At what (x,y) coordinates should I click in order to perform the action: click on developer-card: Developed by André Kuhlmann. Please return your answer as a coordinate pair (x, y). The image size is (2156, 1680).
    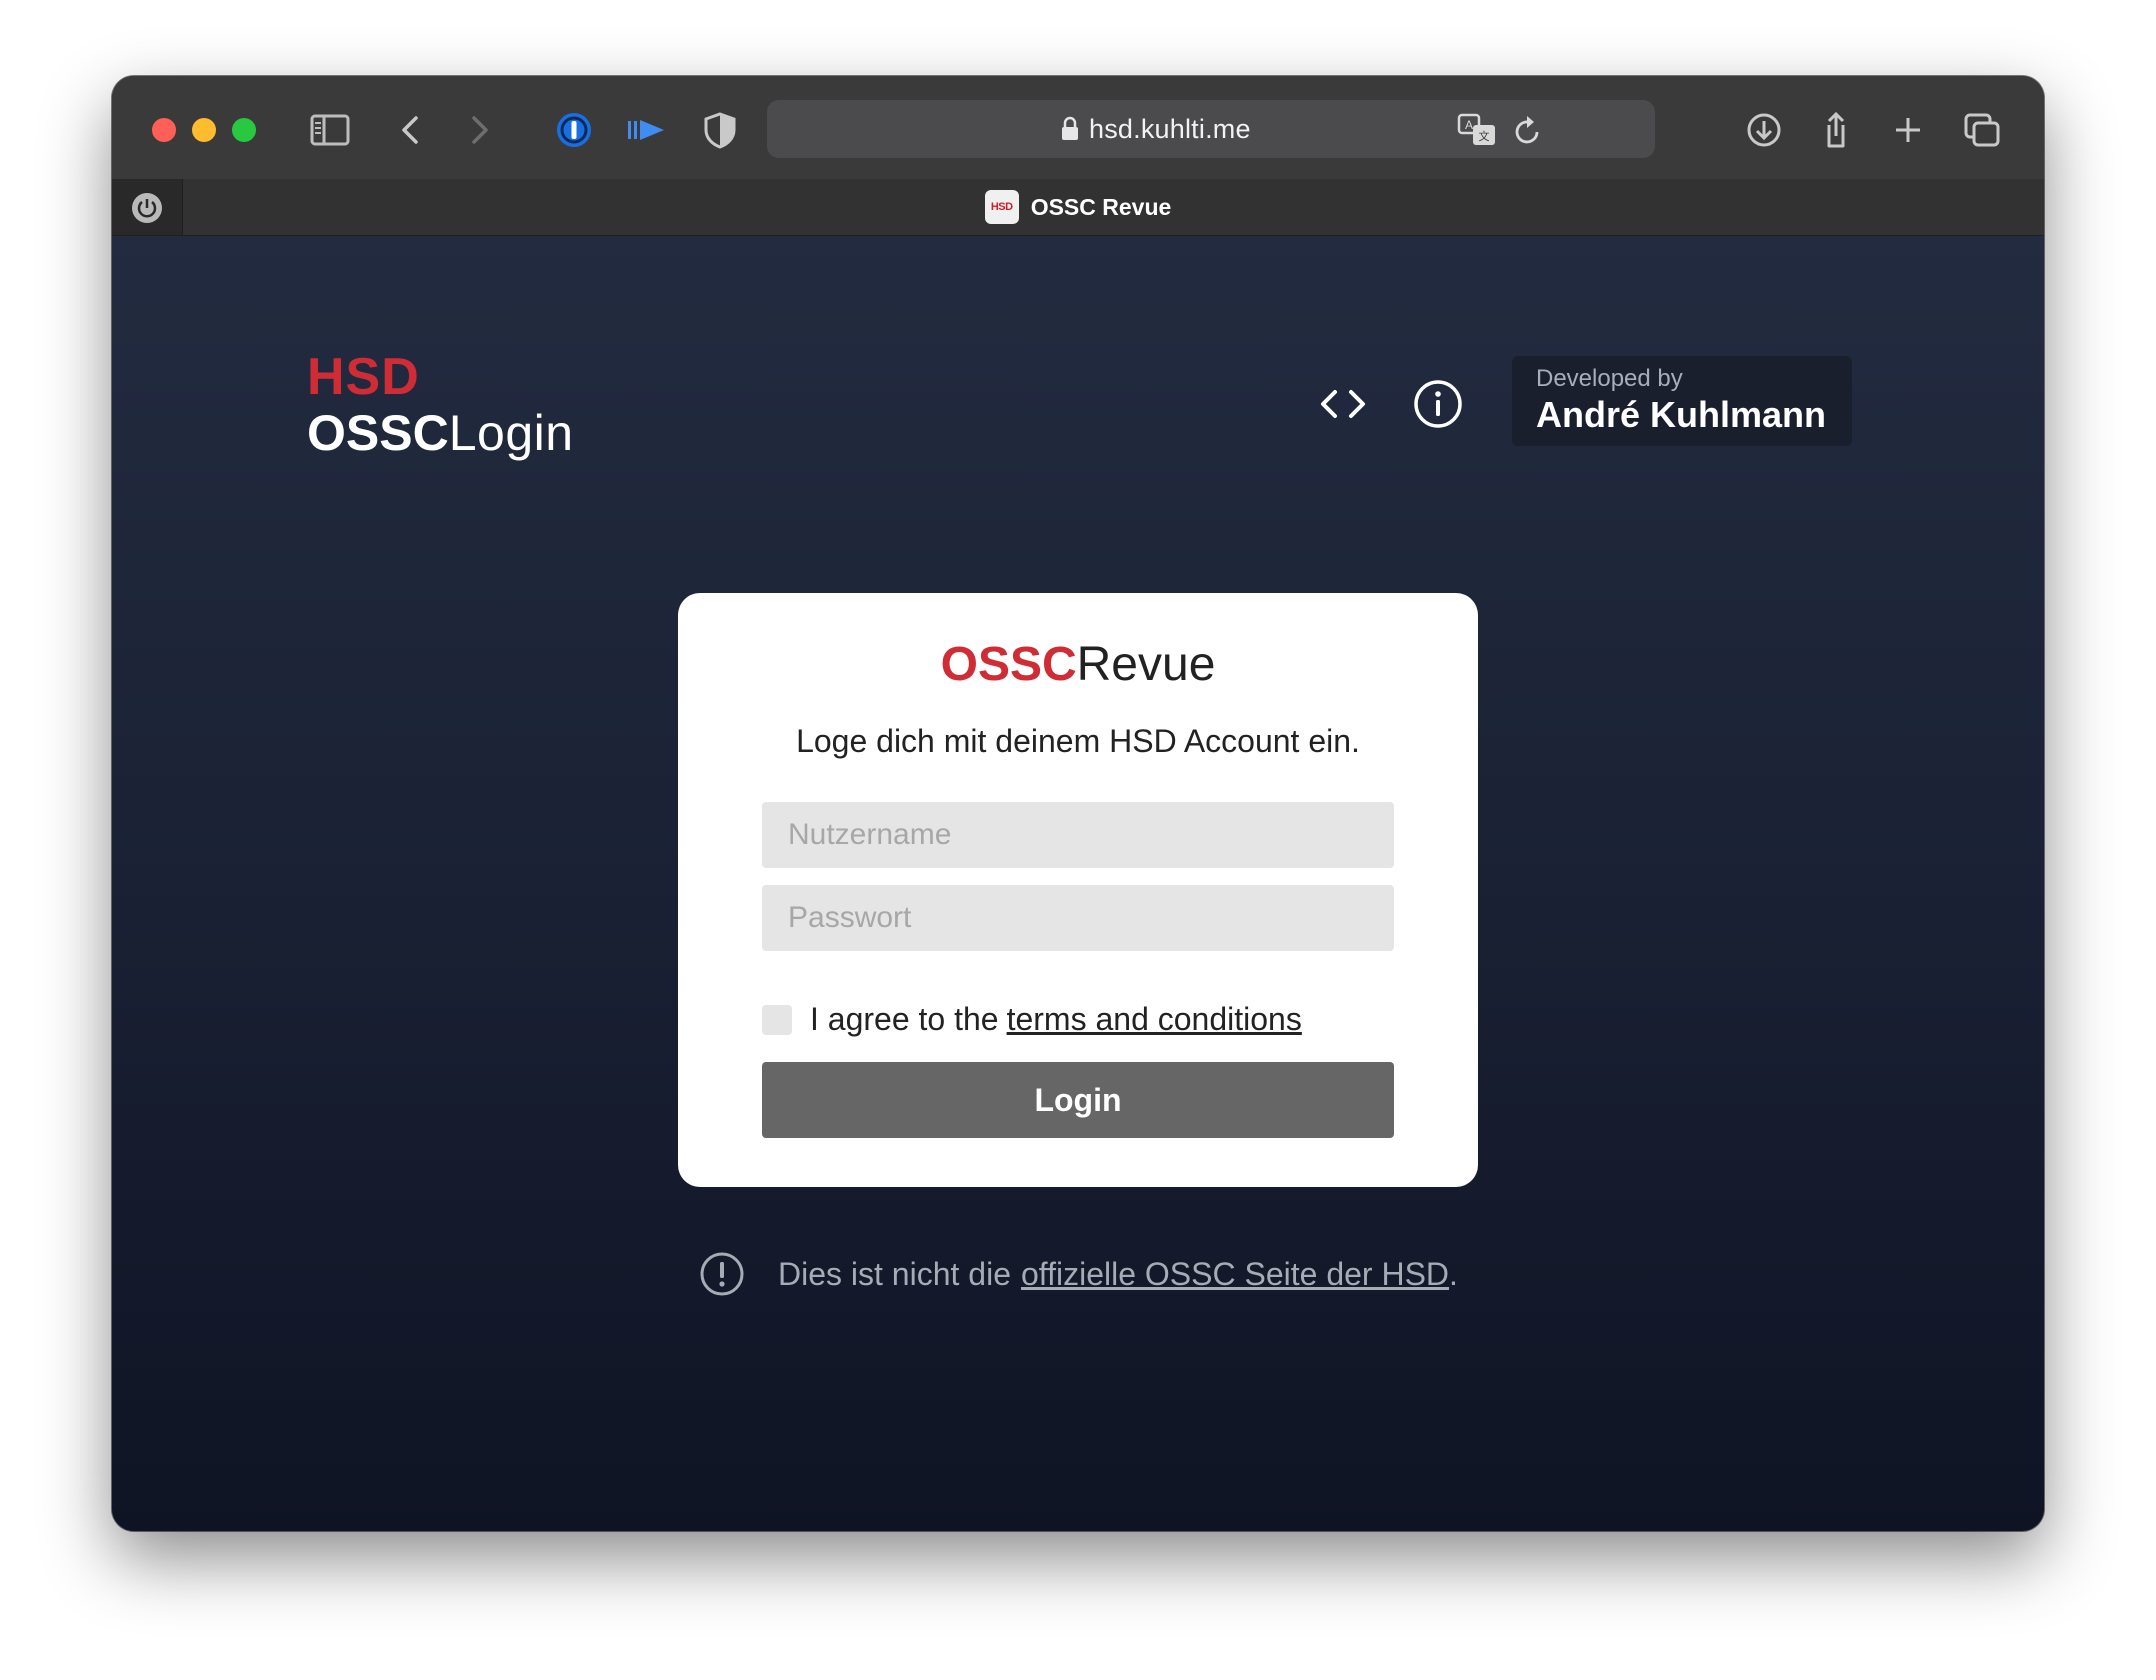
    Looking at the image, I should click on (1682, 401).